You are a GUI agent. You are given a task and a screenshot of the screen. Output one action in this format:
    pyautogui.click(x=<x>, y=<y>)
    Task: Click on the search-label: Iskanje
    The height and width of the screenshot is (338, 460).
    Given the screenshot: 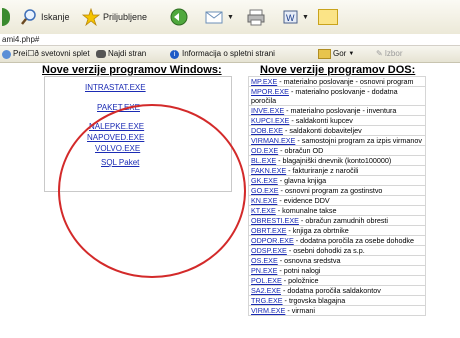 What is the action you would take?
    pyautogui.click(x=55, y=17)
    